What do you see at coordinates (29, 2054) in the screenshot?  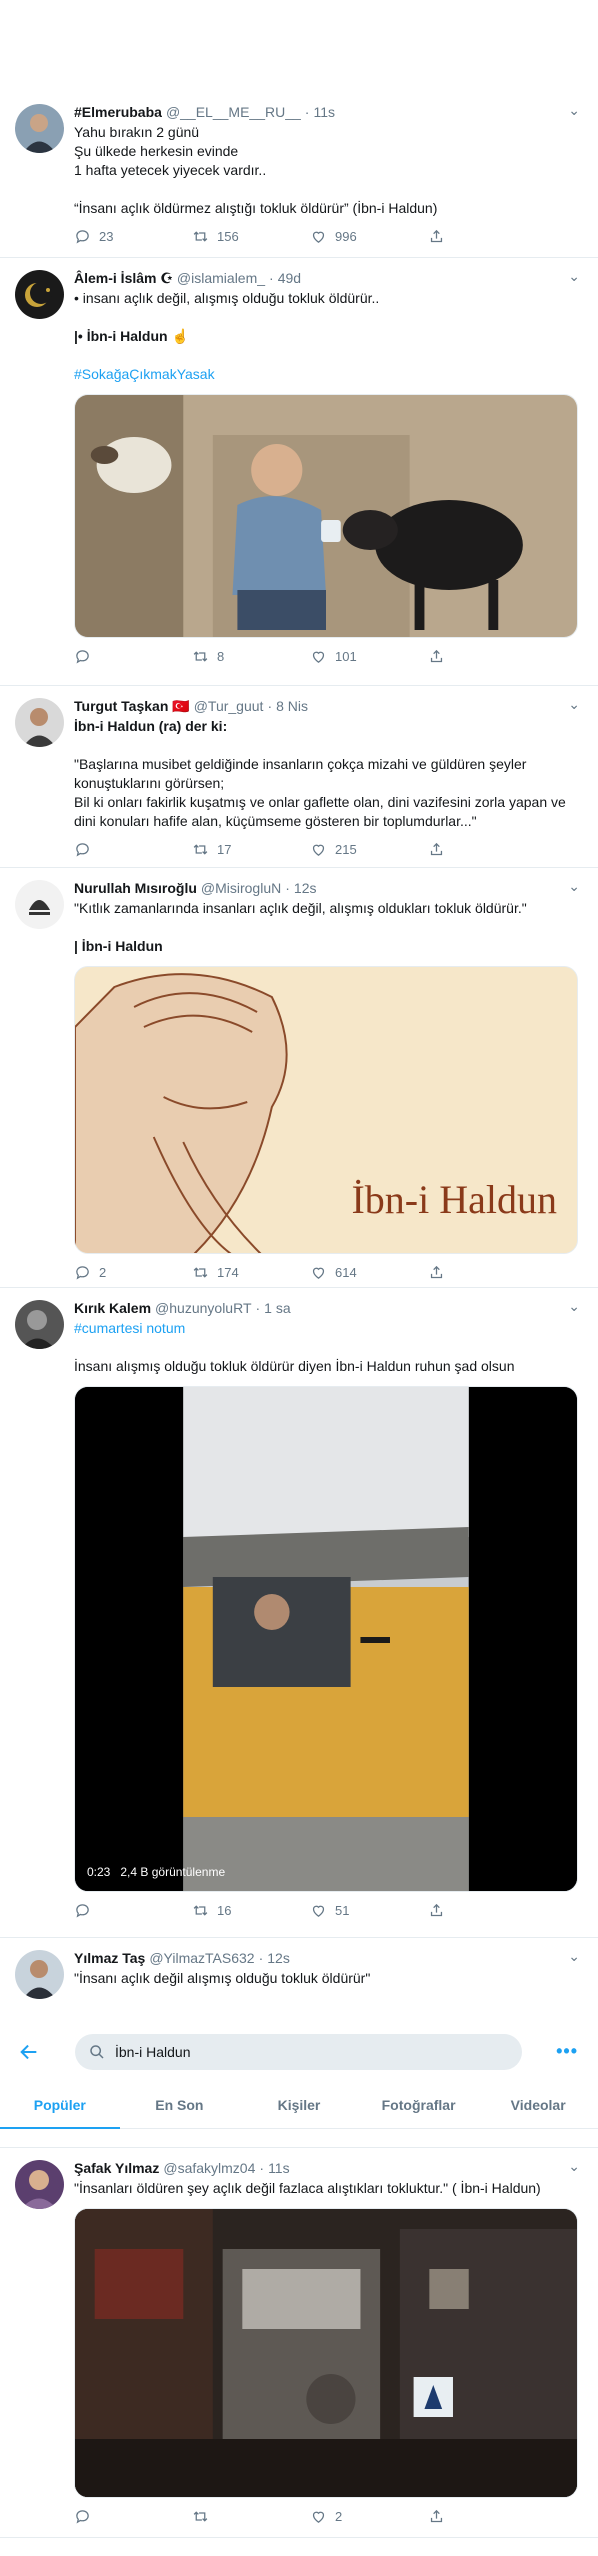 I see `back-arrow-icon` at bounding box center [29, 2054].